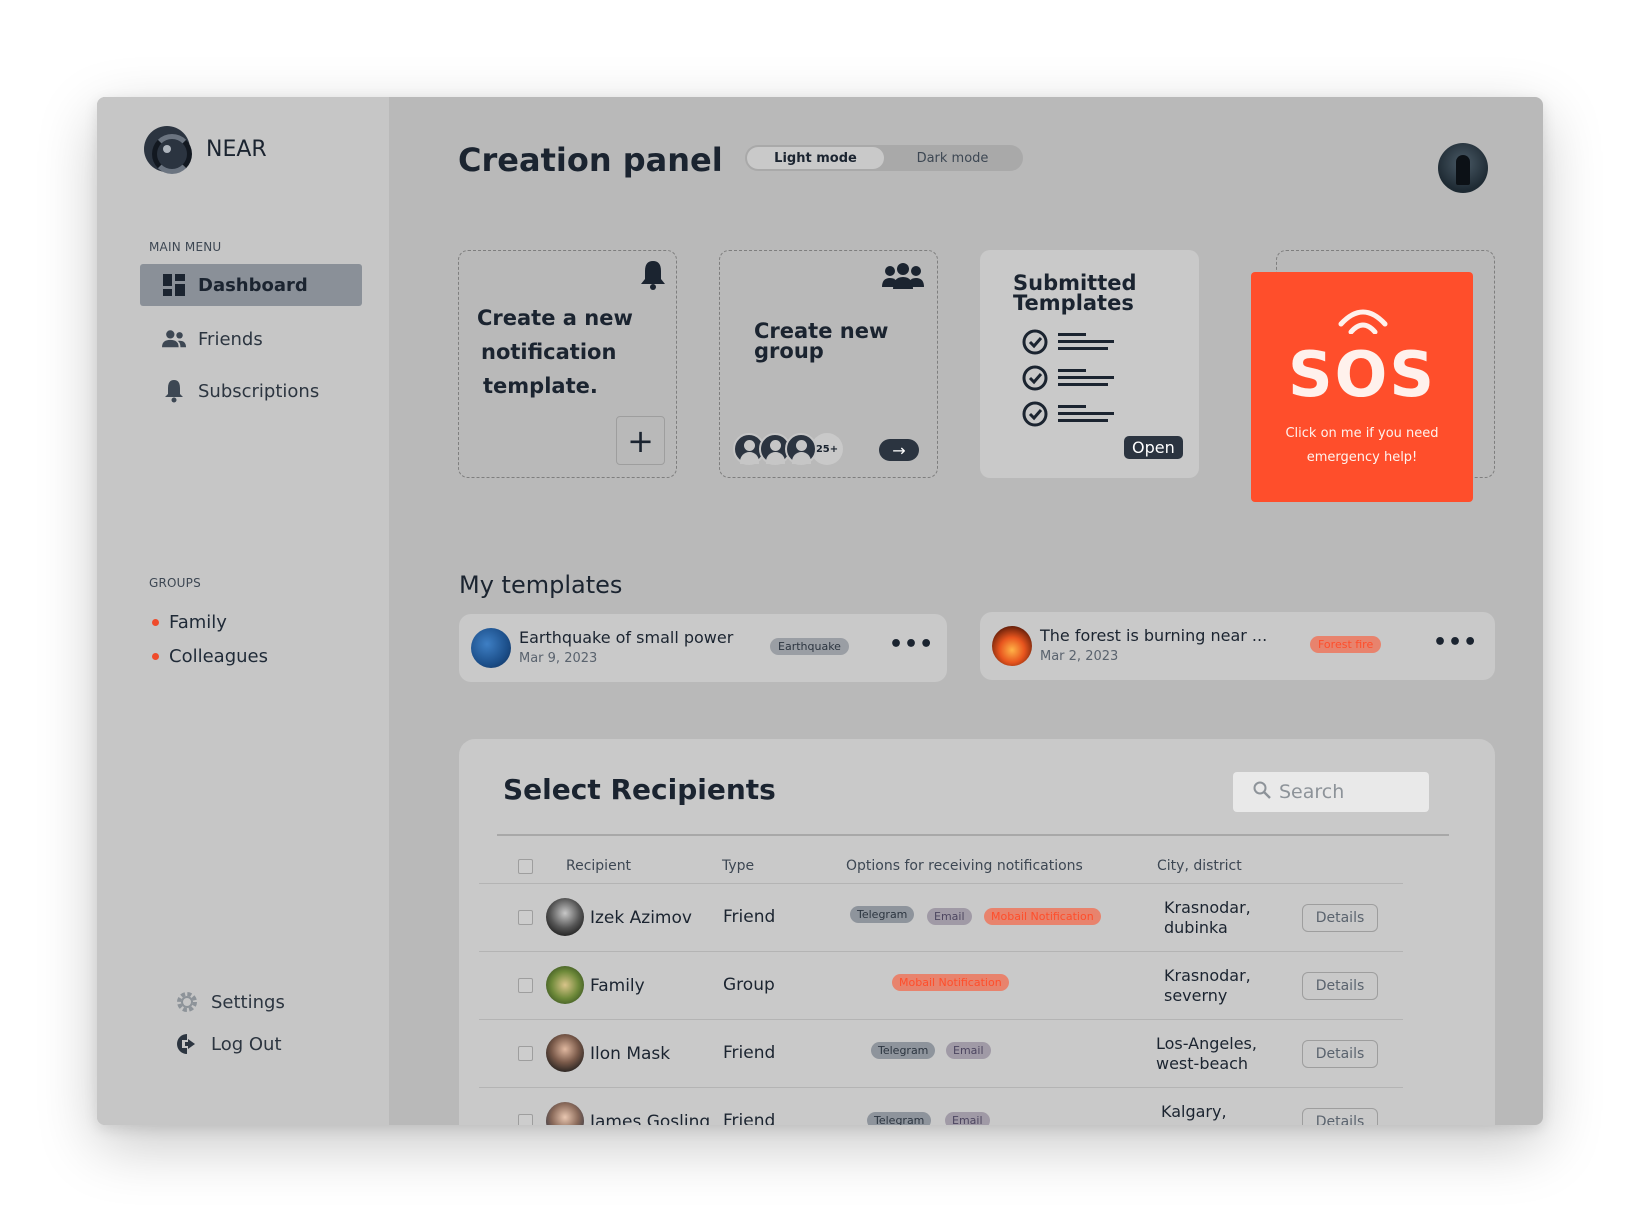 This screenshot has width=1640, height=1224. What do you see at coordinates (1206, 1043) in the screenshot?
I see `city-line1: Los-Angeles,` at bounding box center [1206, 1043].